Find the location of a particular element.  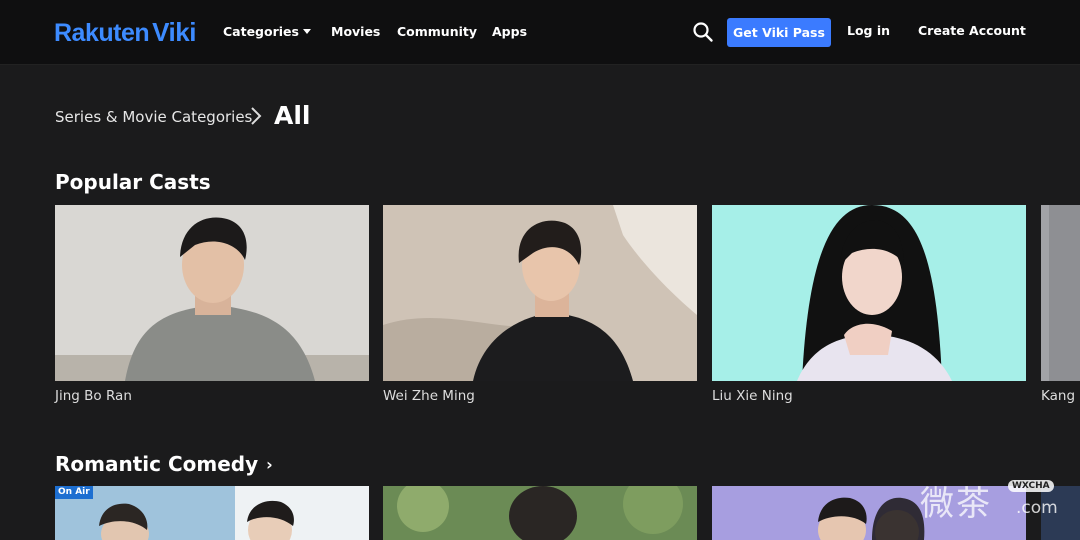

search-icon is located at coordinates (703, 32).